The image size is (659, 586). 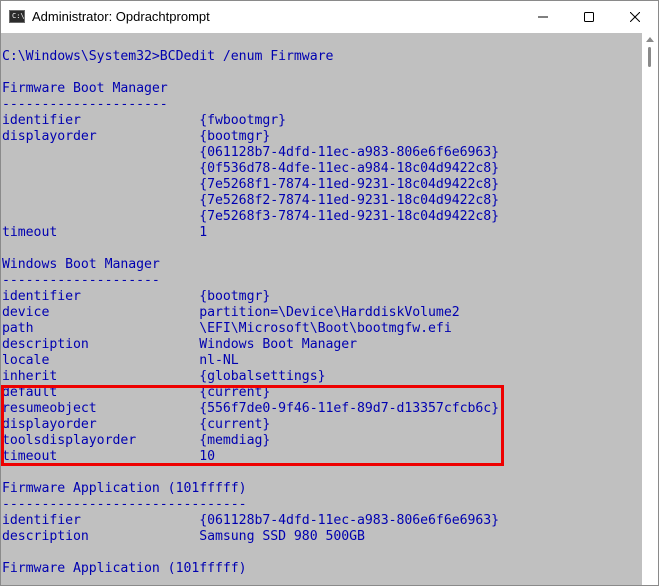 What do you see at coordinates (164, 376) in the screenshot?
I see `console-line: inherit {globalsettings}` at bounding box center [164, 376].